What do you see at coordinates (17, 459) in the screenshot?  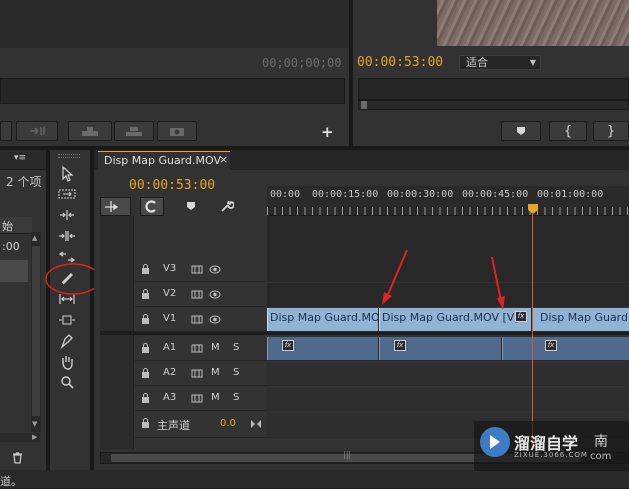 I see `trash-icon` at bounding box center [17, 459].